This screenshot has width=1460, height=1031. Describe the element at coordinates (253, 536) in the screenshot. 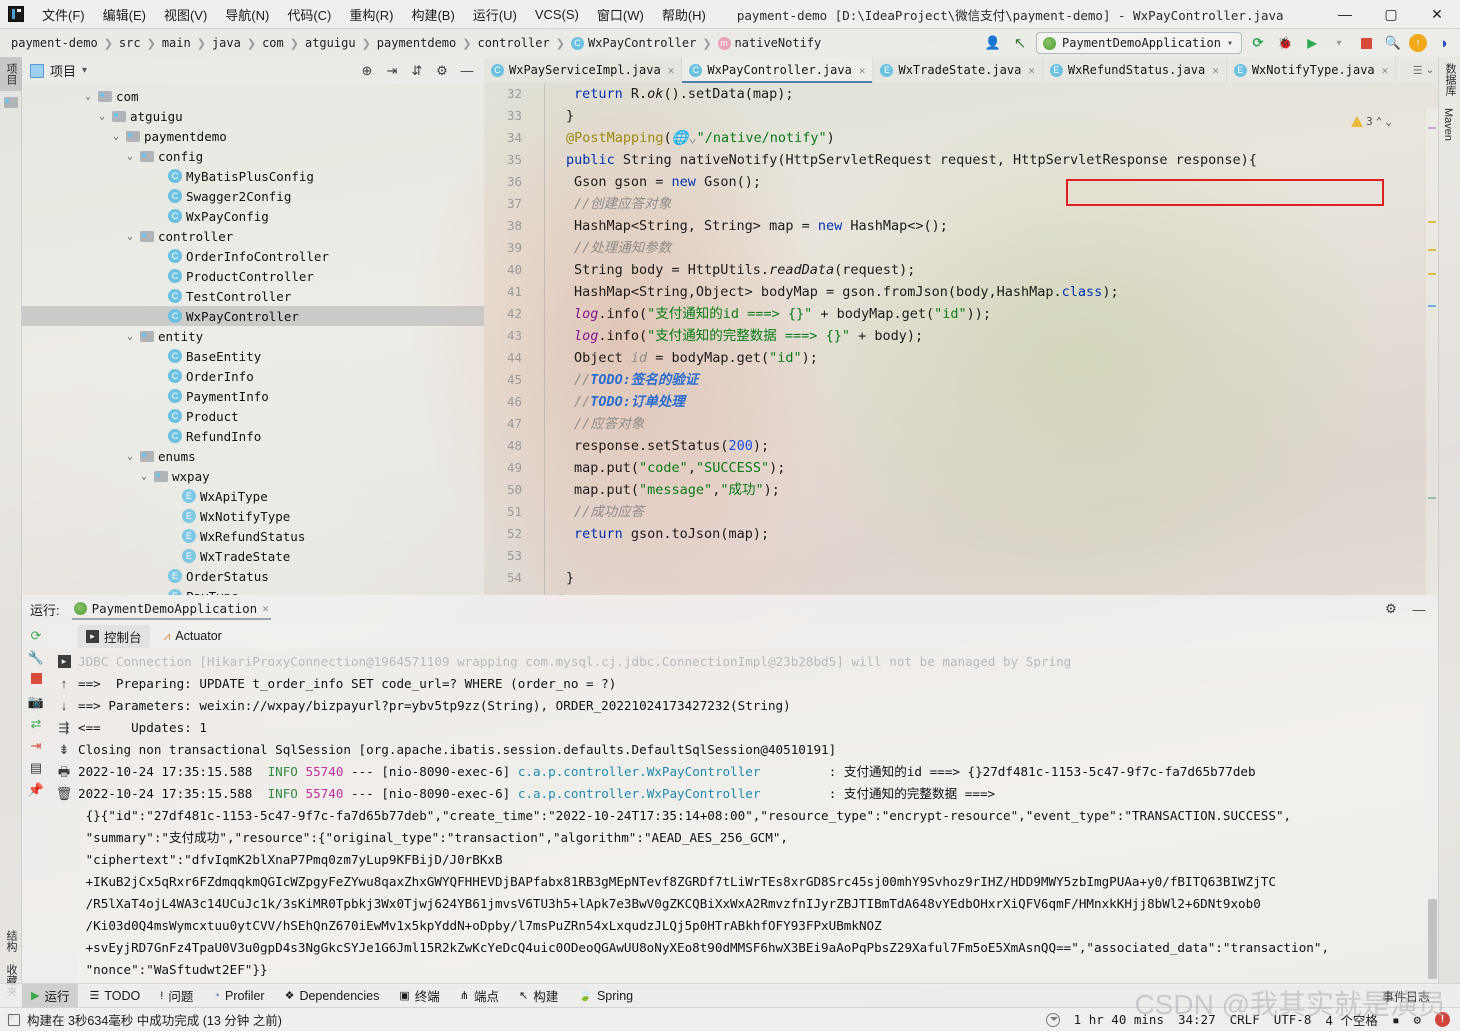

I see `tree-node-wxrefundstatus: E WxRefundStatus` at that location.